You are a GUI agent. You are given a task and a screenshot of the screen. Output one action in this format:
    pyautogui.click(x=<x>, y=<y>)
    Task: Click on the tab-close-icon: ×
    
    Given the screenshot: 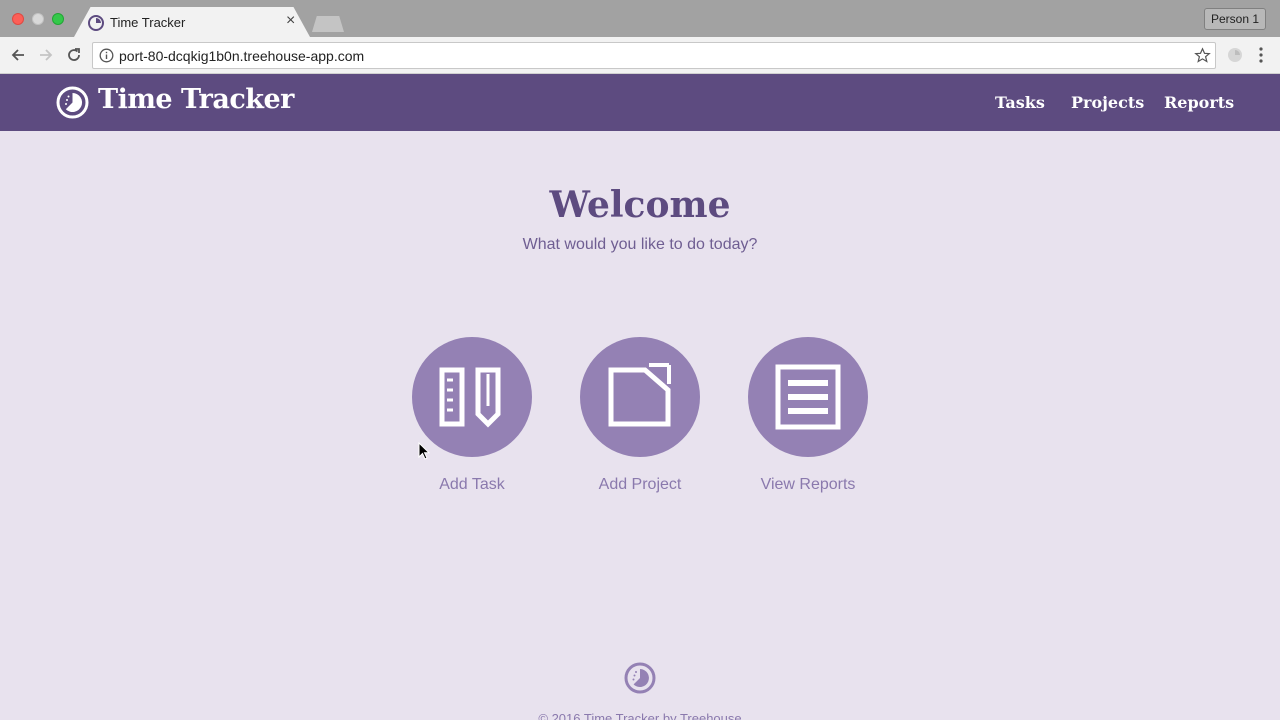 What is the action you would take?
    pyautogui.click(x=290, y=21)
    